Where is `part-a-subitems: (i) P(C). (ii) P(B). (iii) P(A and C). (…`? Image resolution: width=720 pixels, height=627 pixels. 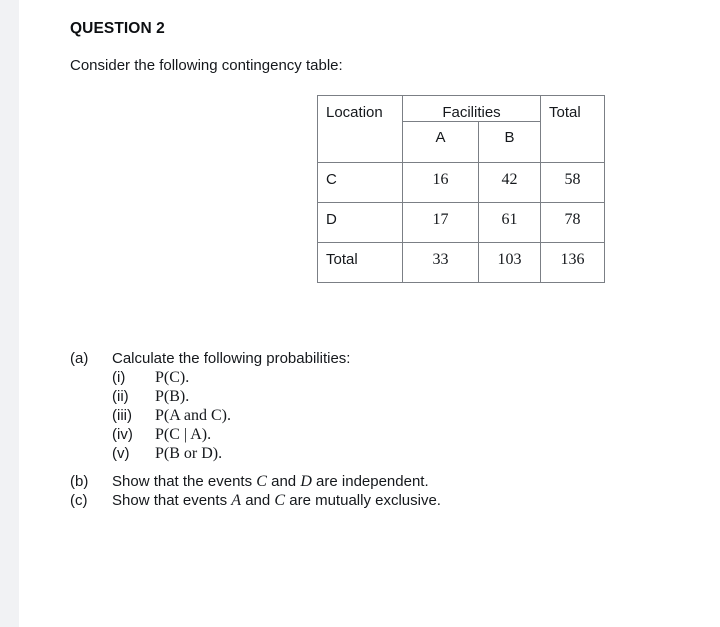 part-a-subitems: (i) P(C). (ii) P(B). (iii) P(A and C). (… is located at coordinates (391, 416).